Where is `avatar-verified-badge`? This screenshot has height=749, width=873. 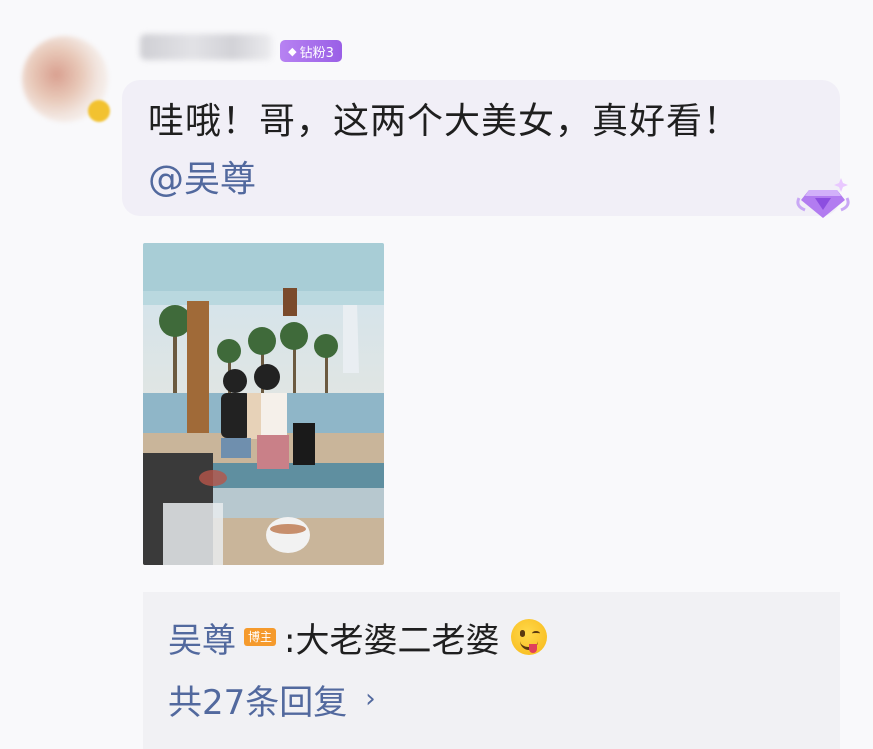
avatar-verified-badge is located at coordinates (99, 111).